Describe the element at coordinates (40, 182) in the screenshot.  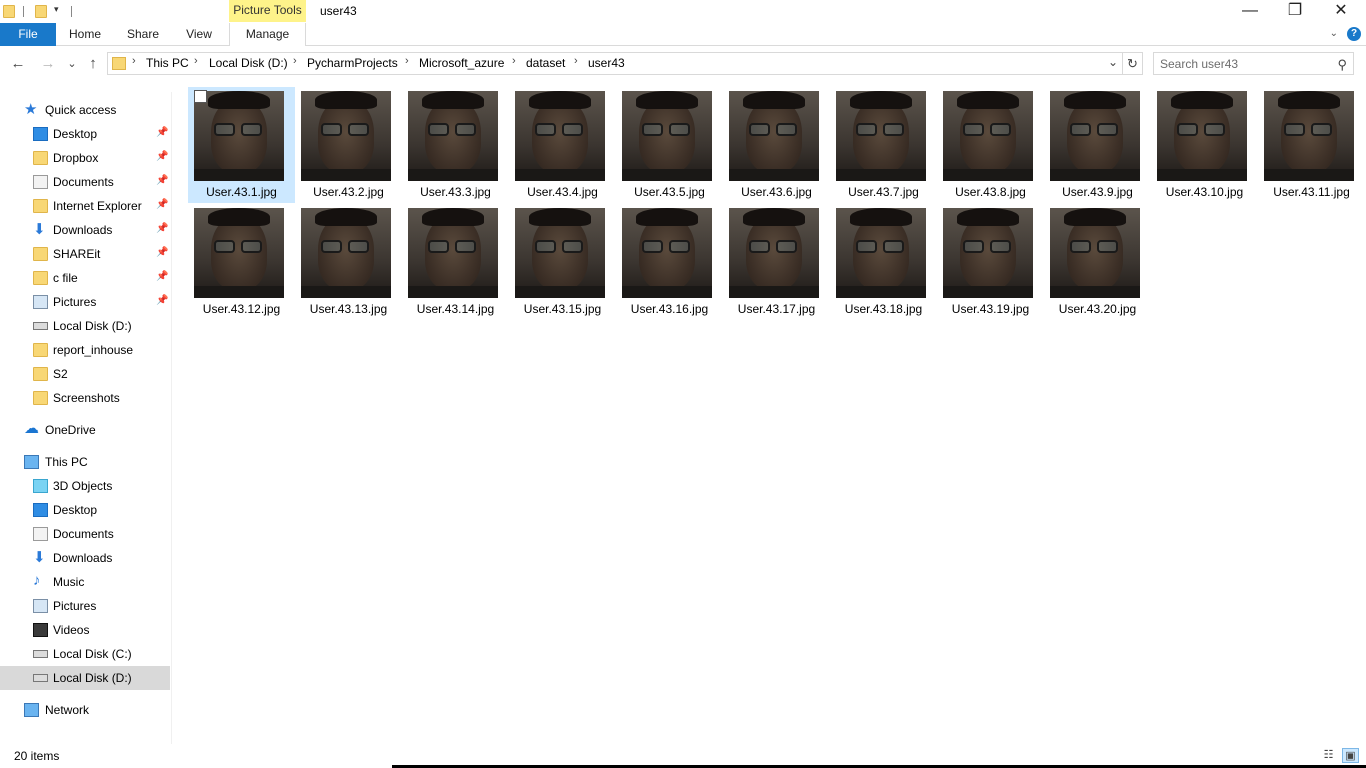
I see `documents-icon` at that location.